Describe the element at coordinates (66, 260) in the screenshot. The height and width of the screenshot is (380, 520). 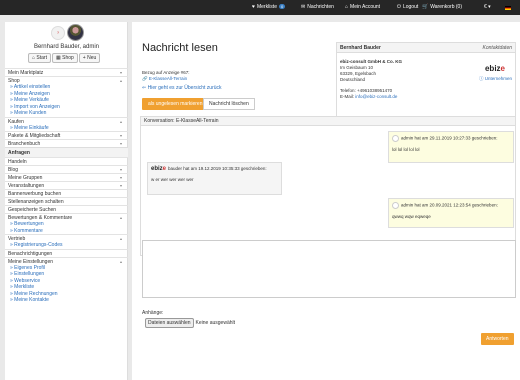
I see `sidebar-item-einstellungen: Meine Einstellungen ▴` at that location.